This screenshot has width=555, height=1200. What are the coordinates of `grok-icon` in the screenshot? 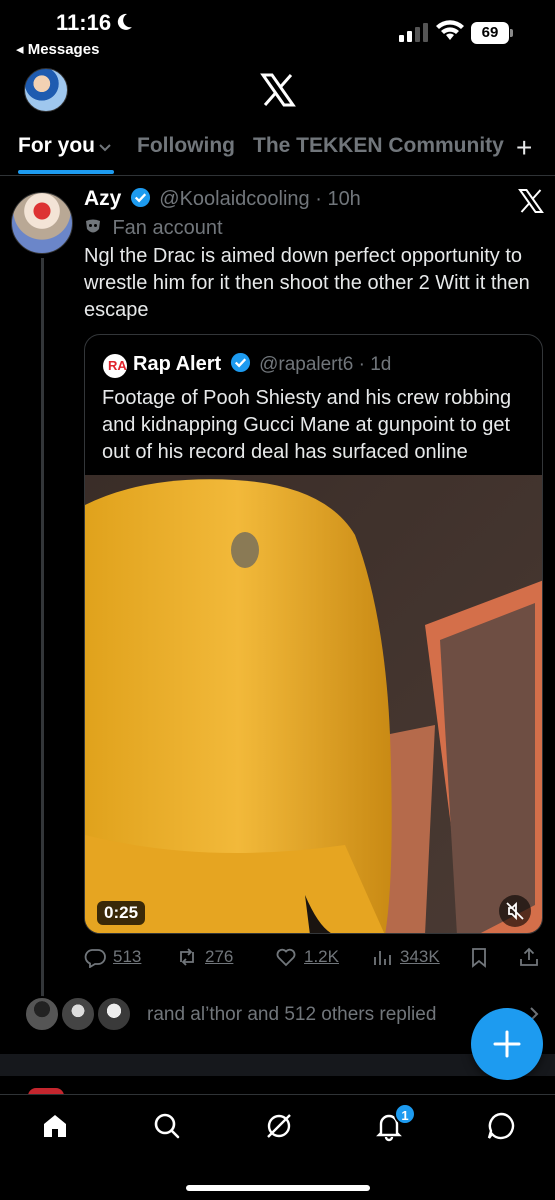 It's located at (279, 1126).